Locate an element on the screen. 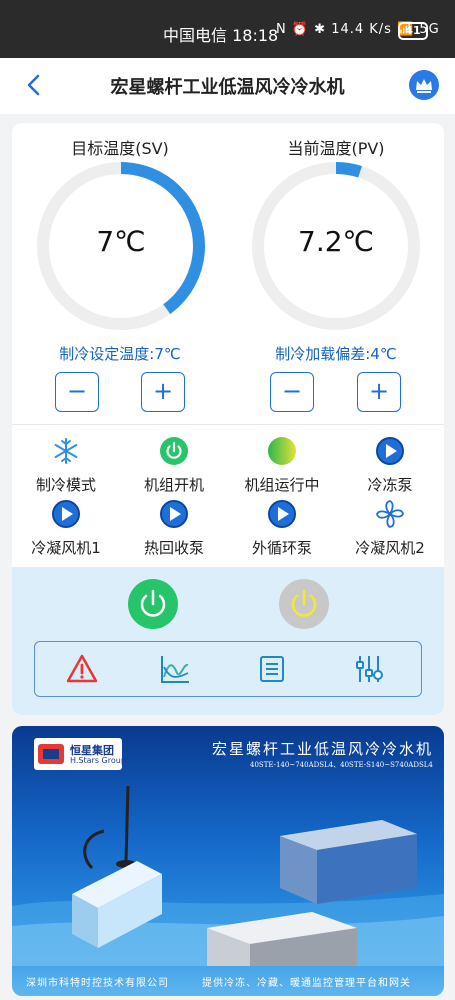  banner-models: 40STE-140~740ADSL4、40STE-S140~S740ADSL4 is located at coordinates (341, 765).